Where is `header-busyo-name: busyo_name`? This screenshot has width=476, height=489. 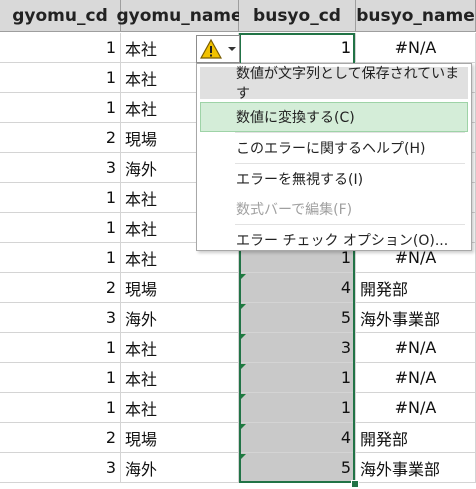 header-busyo-name: busyo_name is located at coordinates (416, 16).